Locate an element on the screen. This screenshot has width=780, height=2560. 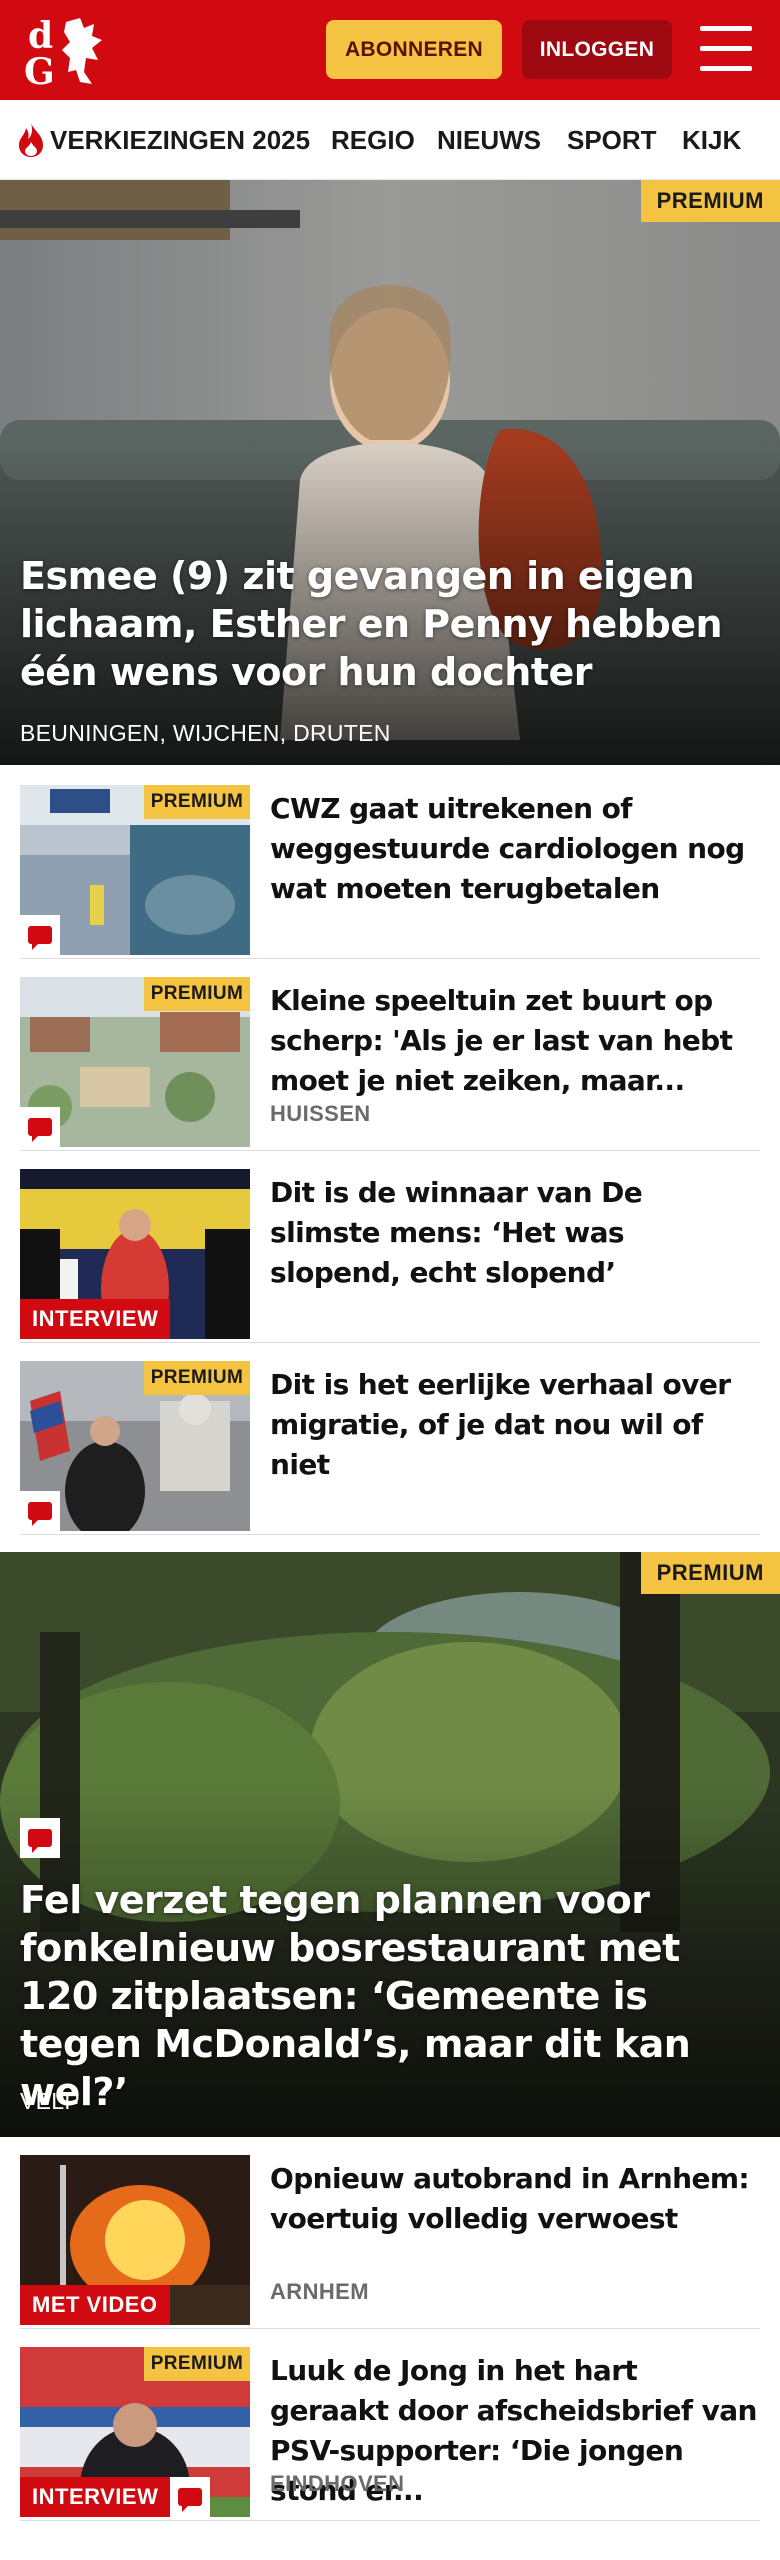
nav-item-sport: SPORT is located at coordinates (612, 139).